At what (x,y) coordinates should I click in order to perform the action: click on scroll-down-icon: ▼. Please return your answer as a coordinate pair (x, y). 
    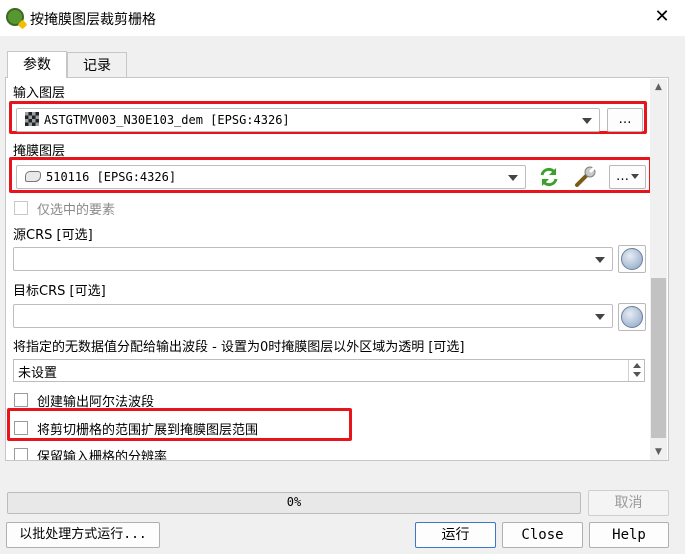
    Looking at the image, I should click on (658, 452).